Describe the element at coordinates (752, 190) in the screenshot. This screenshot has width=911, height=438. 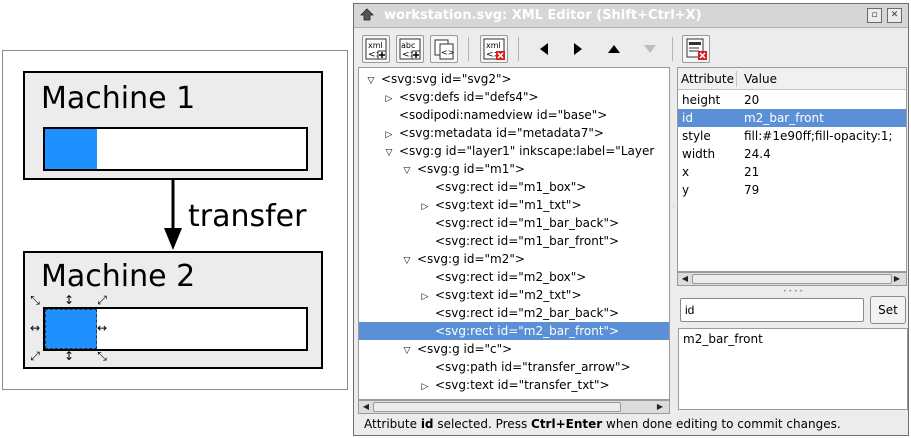
I see `attribute-value: 79` at that location.